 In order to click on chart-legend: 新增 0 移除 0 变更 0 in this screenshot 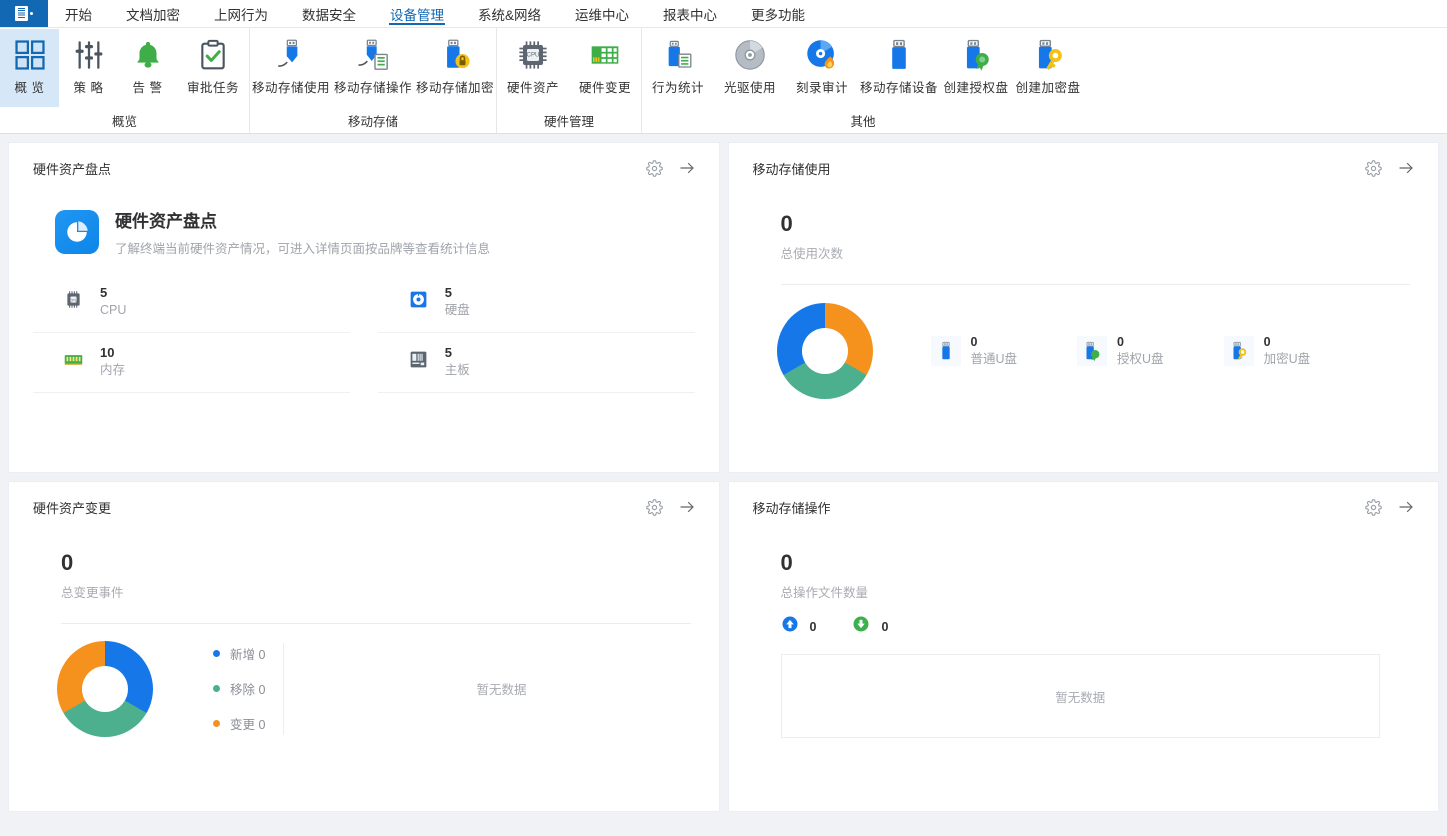, I will do `click(209, 688)`.